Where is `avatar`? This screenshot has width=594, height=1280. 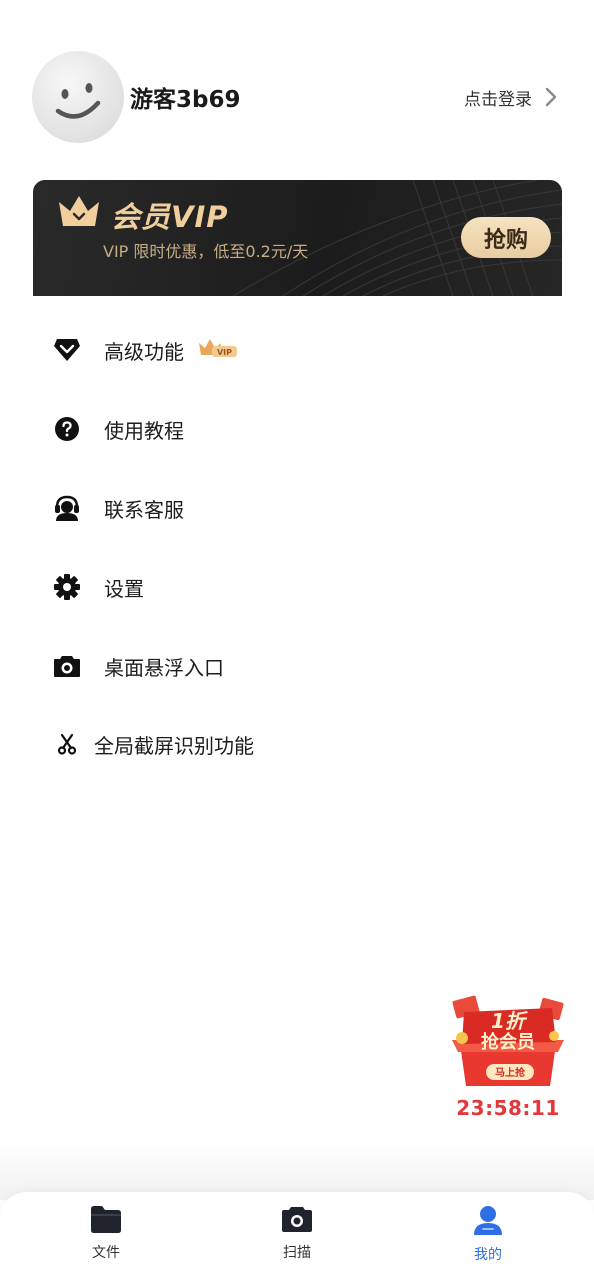
avatar is located at coordinates (78, 97).